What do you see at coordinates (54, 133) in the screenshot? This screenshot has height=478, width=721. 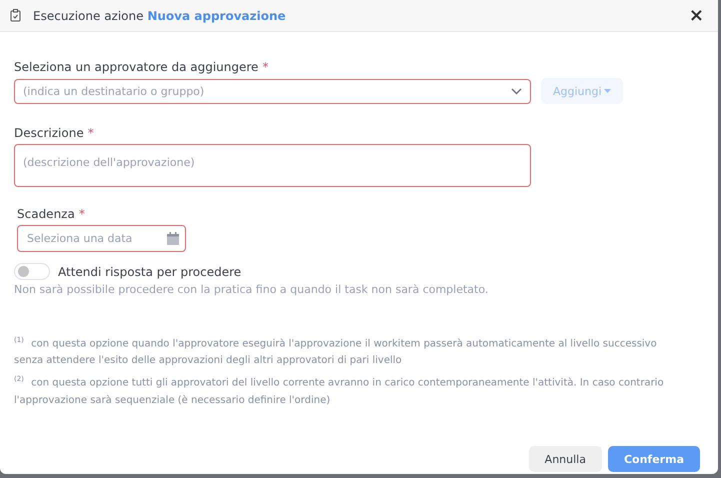 I see `description-label: Descrizione *` at bounding box center [54, 133].